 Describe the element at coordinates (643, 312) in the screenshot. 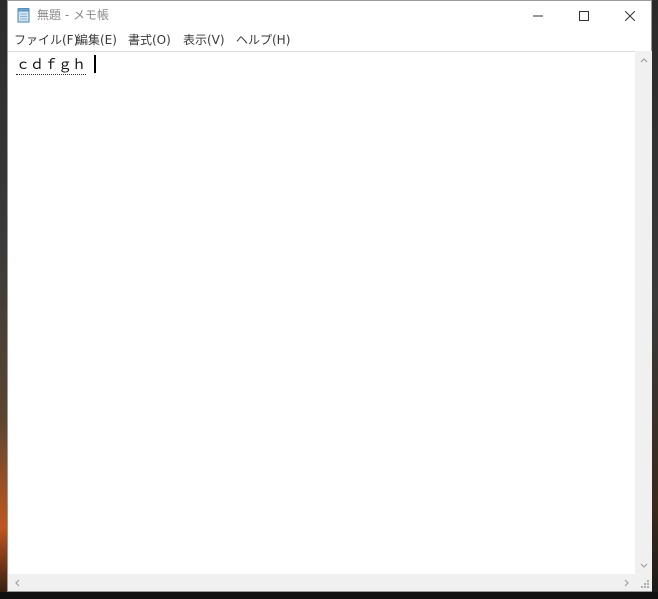

I see `vertical-scrollbar` at that location.